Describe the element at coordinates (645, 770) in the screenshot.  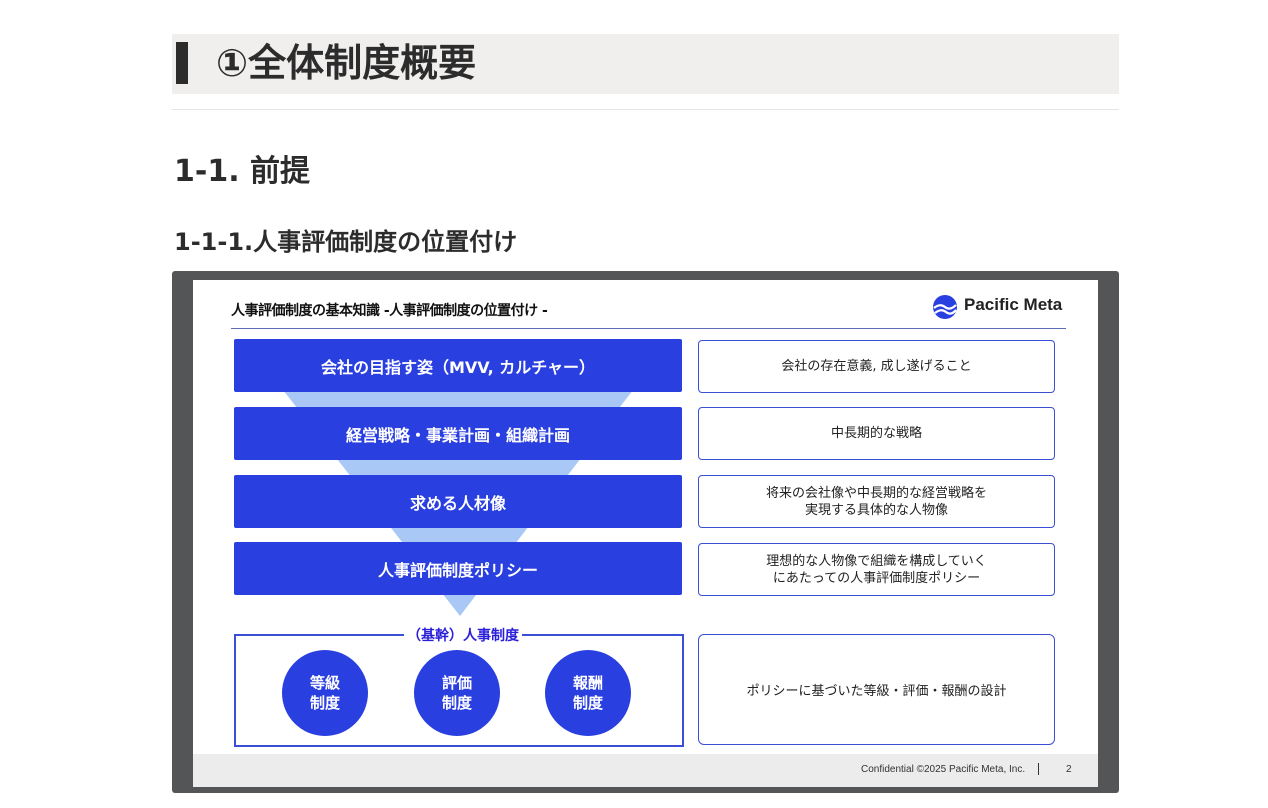
I see `slide-footer: Confidential ©2025 Pacific Meta, Inc. 2` at that location.